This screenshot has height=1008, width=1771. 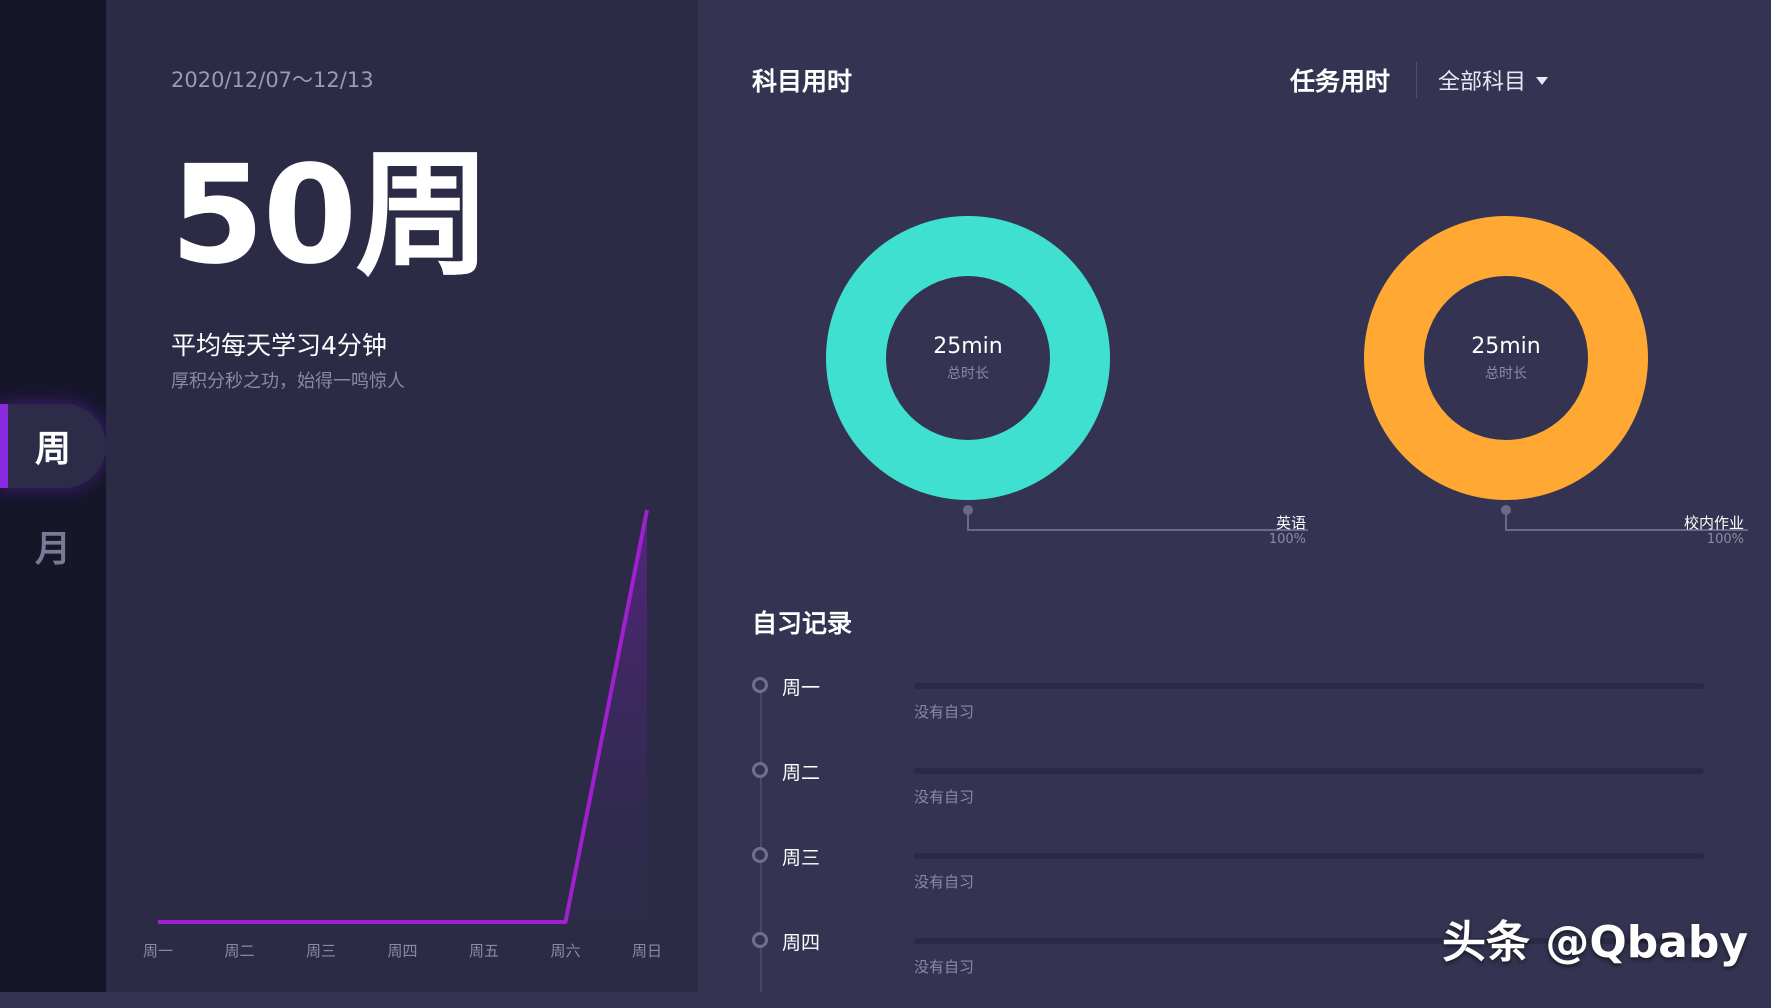 I want to click on subject-filter-dropdown: 全部科目, so click(x=1493, y=80).